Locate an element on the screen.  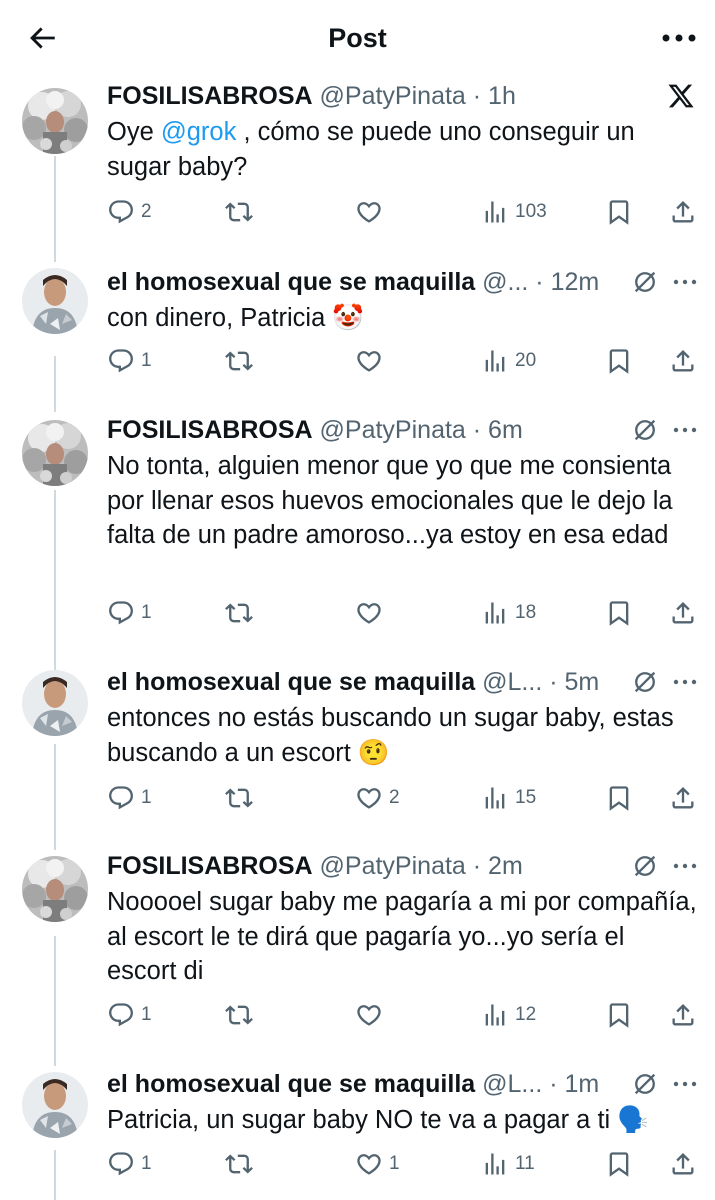
mention-link: @grok is located at coordinates (199, 132).